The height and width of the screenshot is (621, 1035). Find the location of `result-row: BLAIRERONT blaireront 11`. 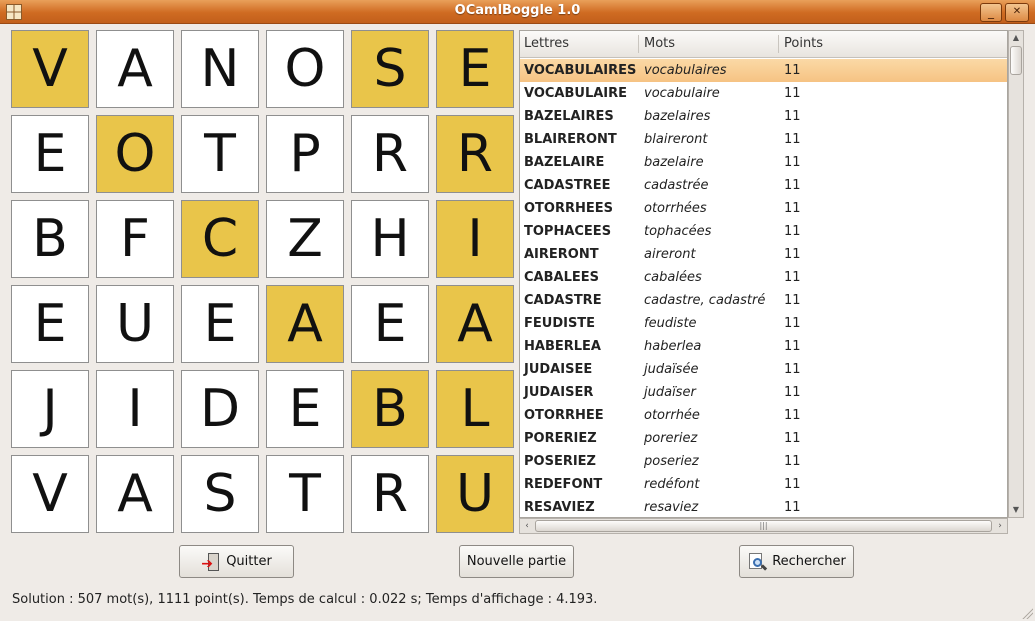

result-row: BLAIRERONT blaireront 11 is located at coordinates (763, 139).